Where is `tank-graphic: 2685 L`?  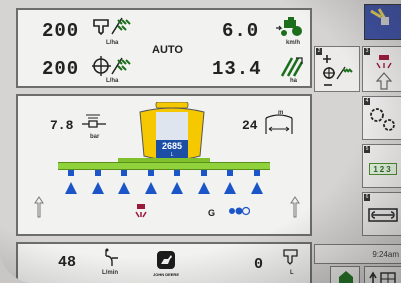 tank-graphic: 2685 L is located at coordinates (172, 132).